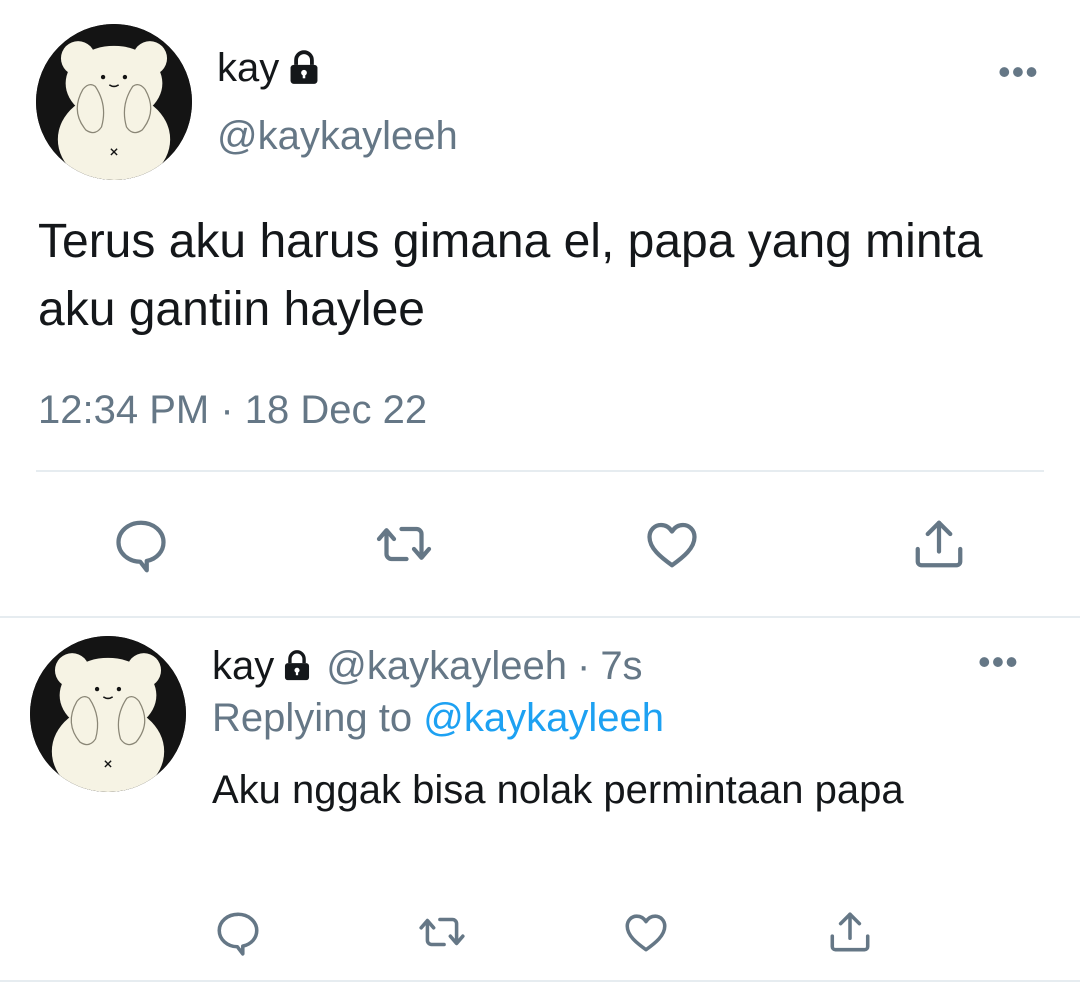 This screenshot has width=1080, height=984. Describe the element at coordinates (558, 790) in the screenshot. I see `tweet-text: Aku nggak bisa nolak permintaan papa` at that location.